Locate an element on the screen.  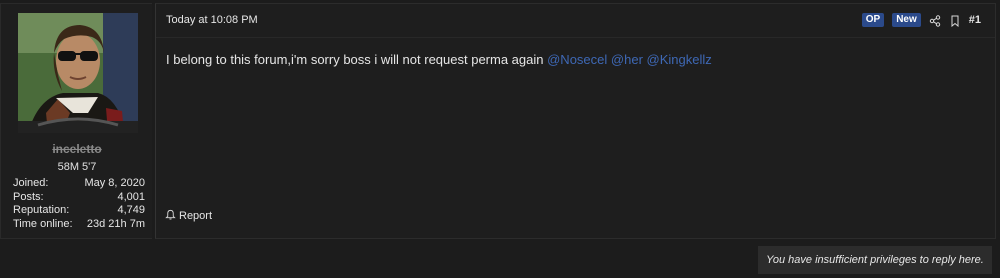
new-badge: New is located at coordinates (906, 20).